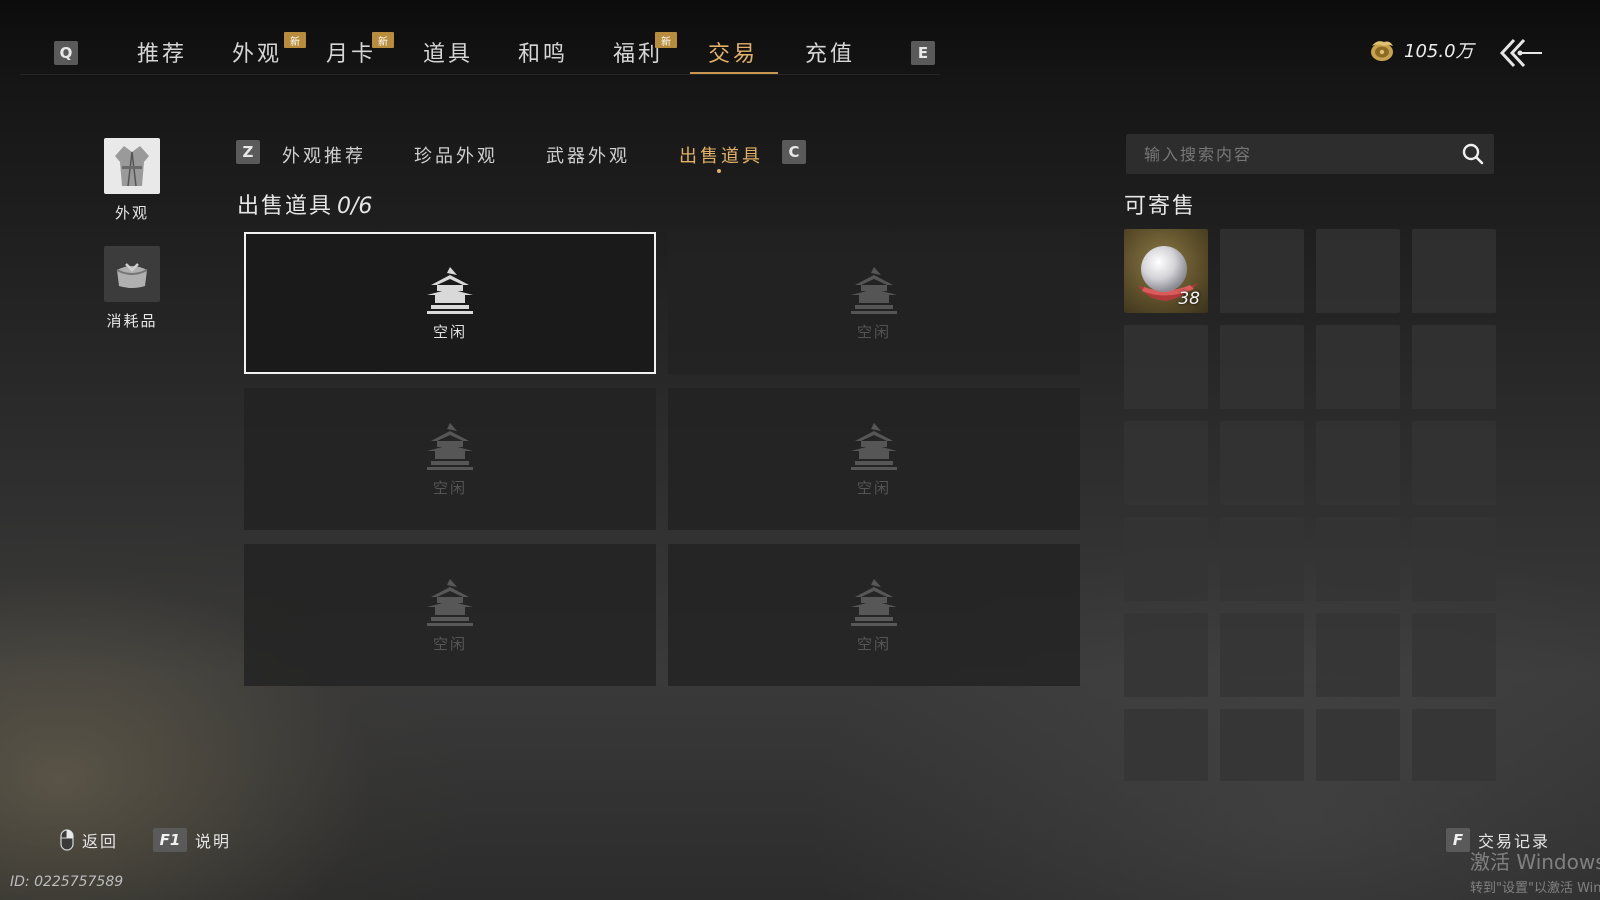 The image size is (1600, 900). Describe the element at coordinates (1458, 840) in the screenshot. I see `history-key: F` at that location.